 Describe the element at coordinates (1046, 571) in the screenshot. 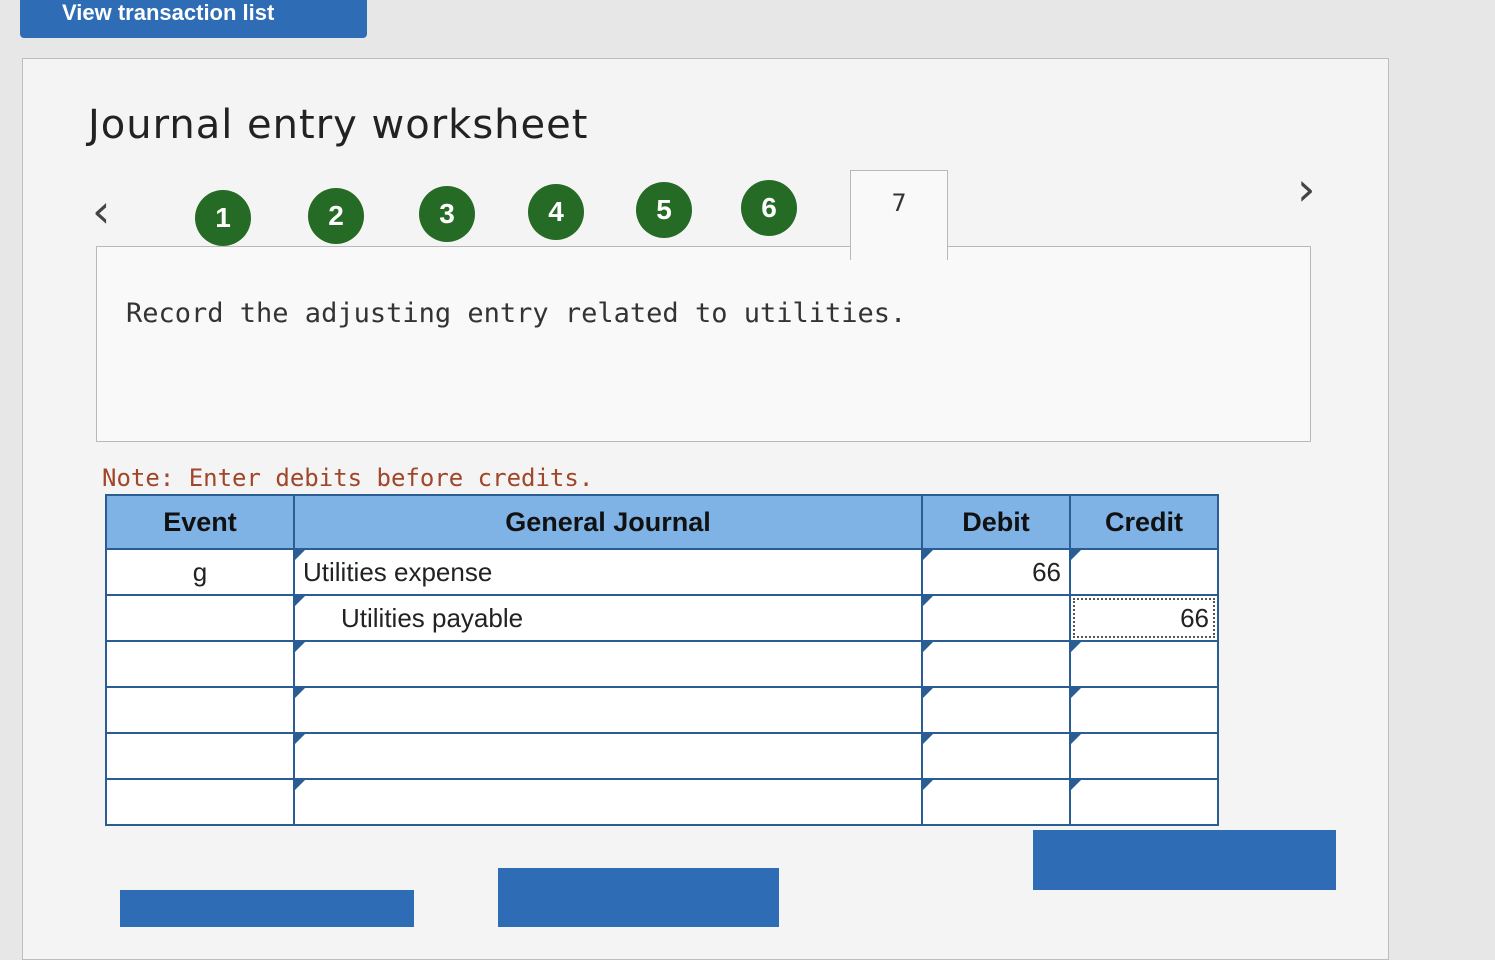

I see `debit-value: 66` at that location.